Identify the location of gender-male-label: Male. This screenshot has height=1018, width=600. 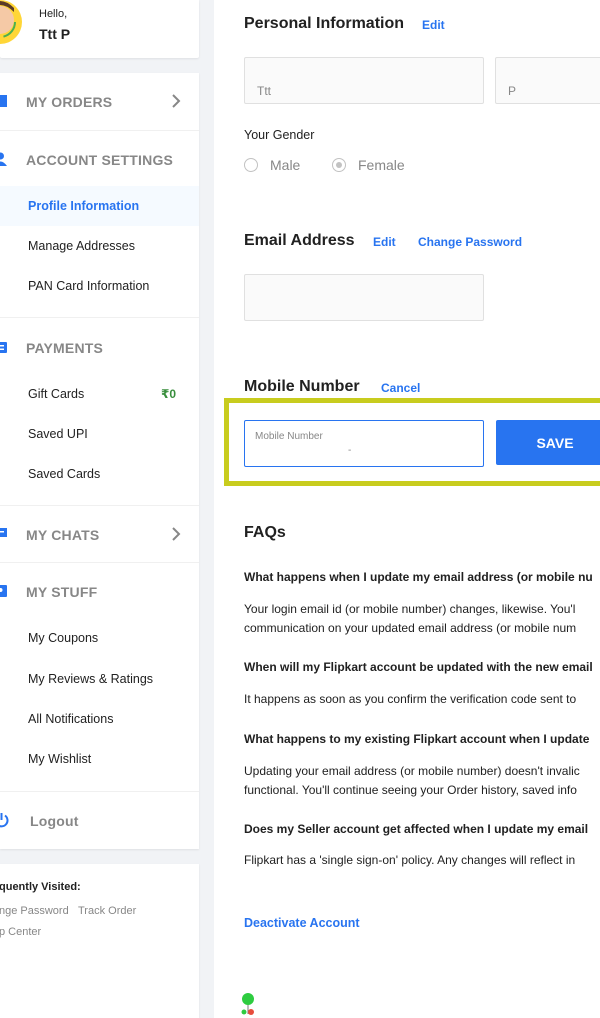
(285, 165).